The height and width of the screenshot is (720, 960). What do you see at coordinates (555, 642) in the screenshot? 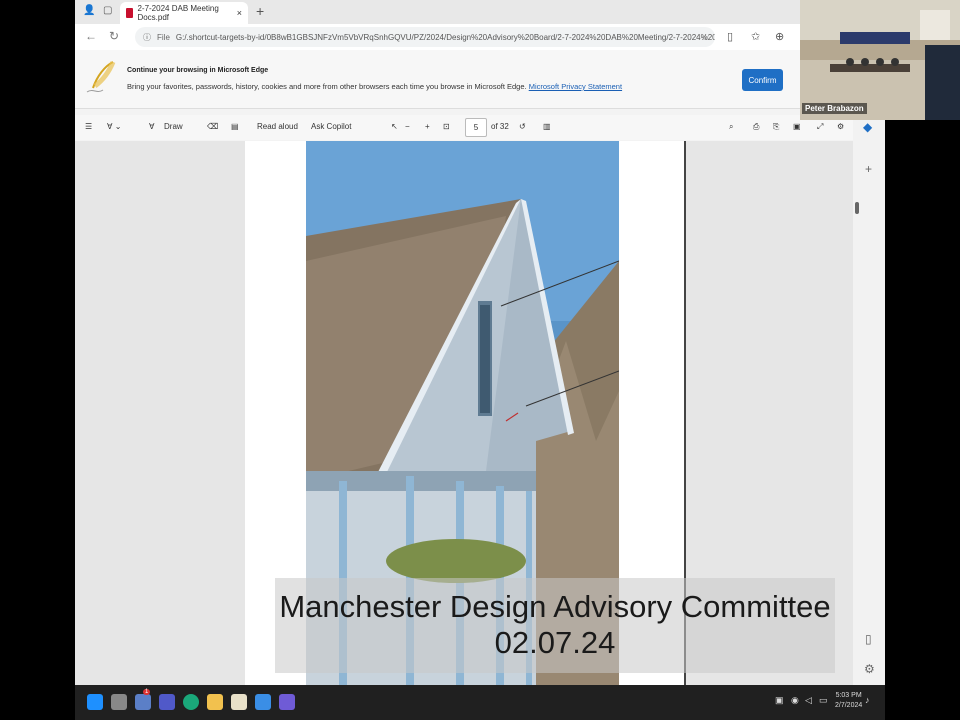
I see `caption-date: 02.07.24` at bounding box center [555, 642].